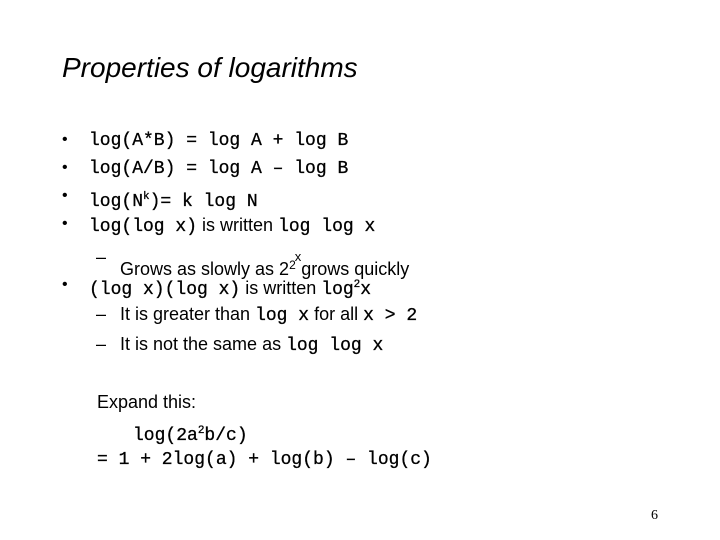  Describe the element at coordinates (335, 346) in the screenshot. I see `notsame-code-a: log log x` at that location.